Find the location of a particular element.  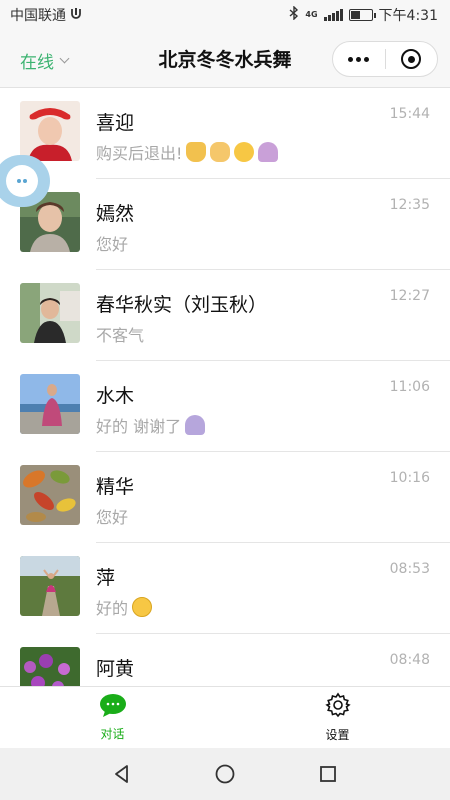

more-dots-icon is located at coordinates (359, 59).